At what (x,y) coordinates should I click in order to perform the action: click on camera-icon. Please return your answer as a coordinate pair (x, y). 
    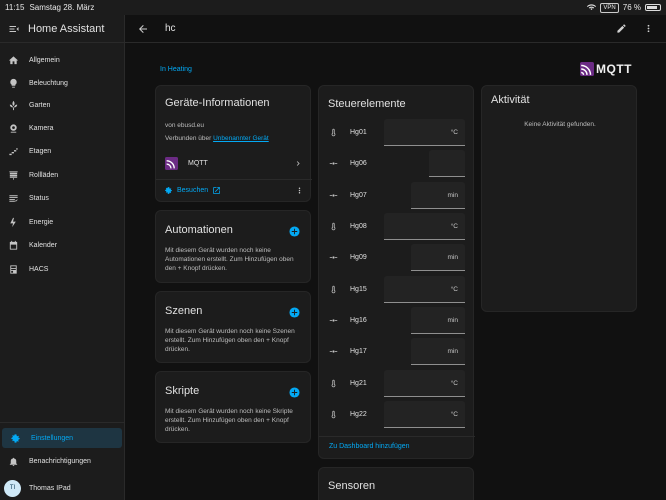
    Looking at the image, I should click on (13, 128).